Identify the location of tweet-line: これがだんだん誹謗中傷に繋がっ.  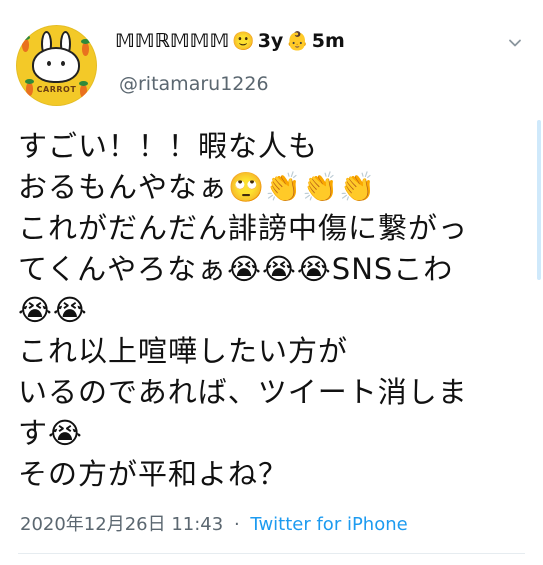
(243, 228).